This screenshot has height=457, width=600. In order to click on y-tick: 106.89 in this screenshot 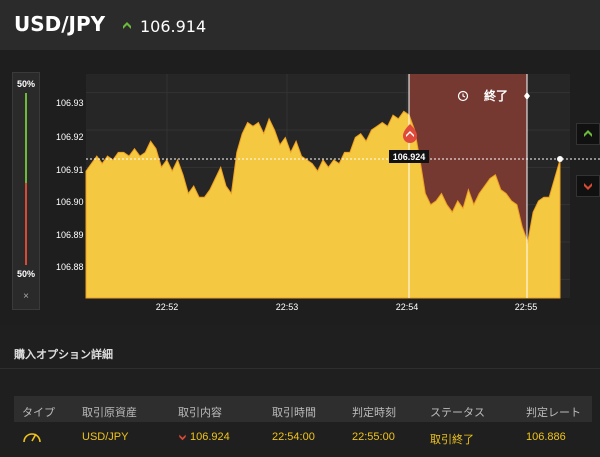, I will do `click(70, 235)`.